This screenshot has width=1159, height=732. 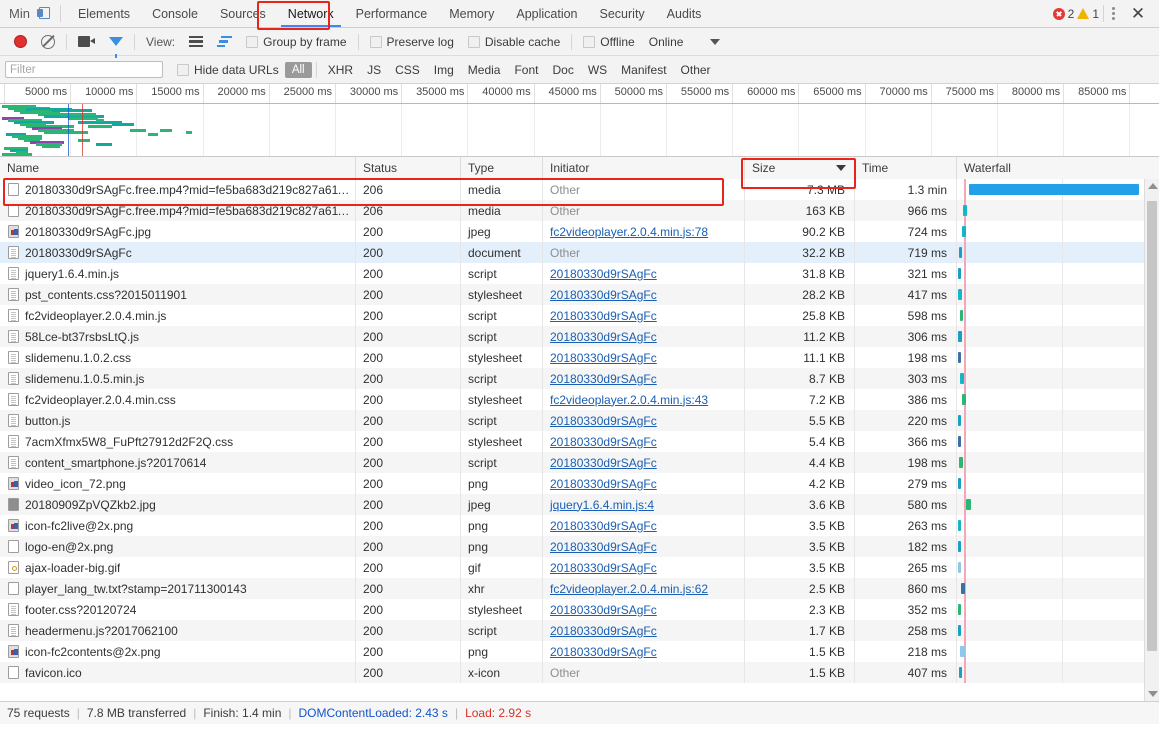 What do you see at coordinates (407, 70) in the screenshot?
I see `filter-type-css: CSS` at bounding box center [407, 70].